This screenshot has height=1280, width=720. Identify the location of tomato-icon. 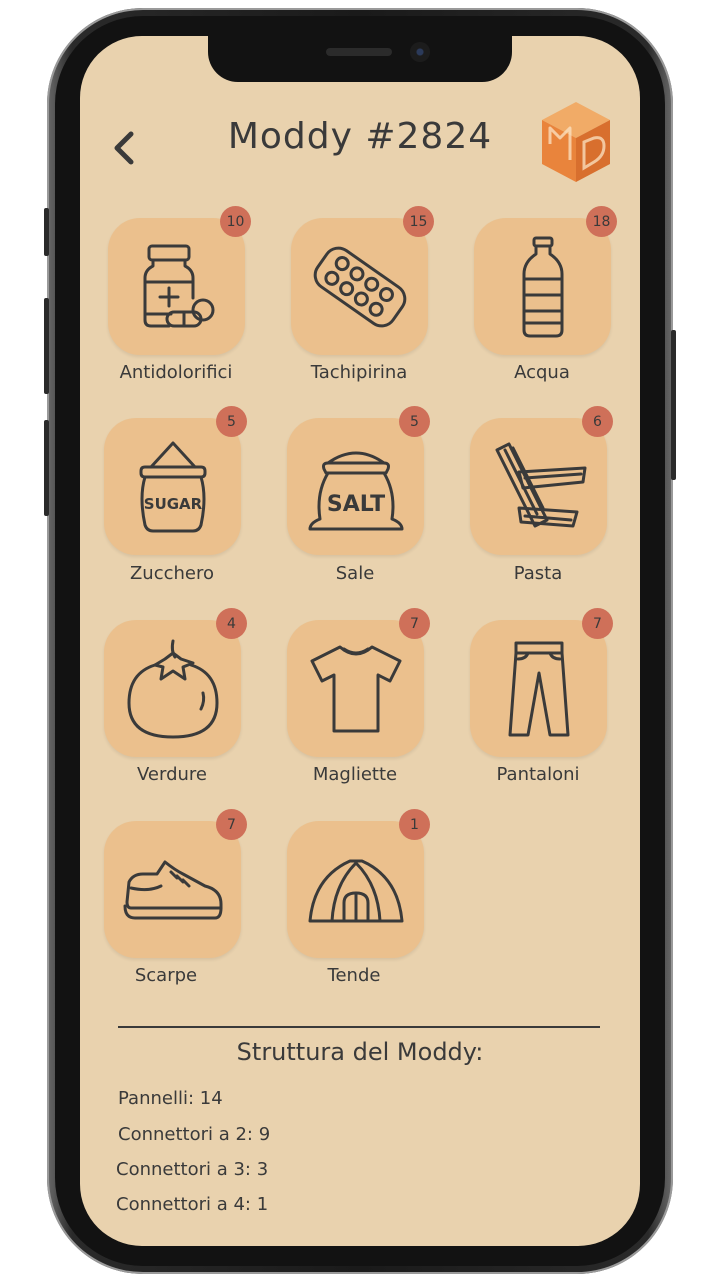
(172, 688).